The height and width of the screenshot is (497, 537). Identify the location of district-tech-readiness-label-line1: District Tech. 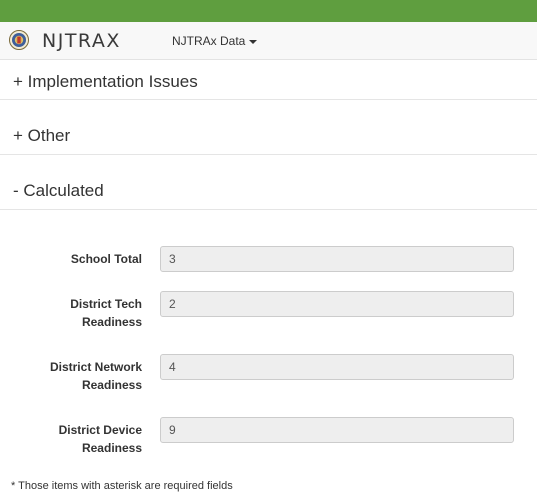
(106, 304).